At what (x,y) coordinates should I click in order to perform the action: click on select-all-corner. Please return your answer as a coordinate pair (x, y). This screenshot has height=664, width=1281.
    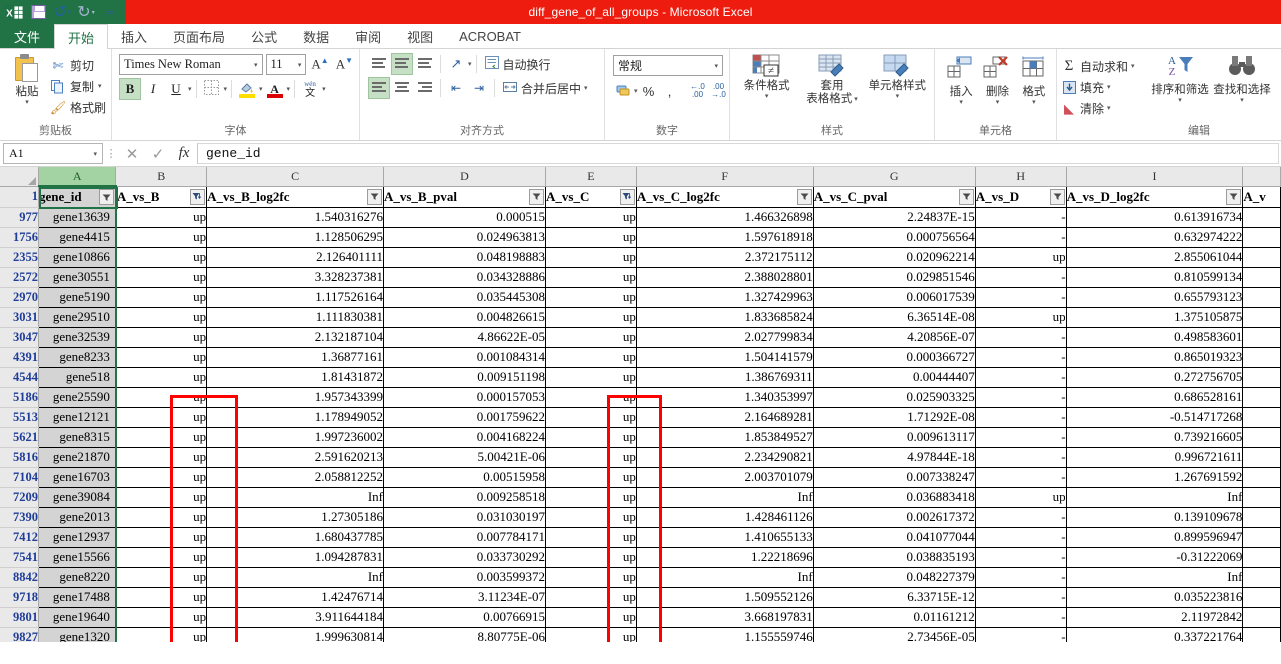
    Looking at the image, I should click on (19, 177).